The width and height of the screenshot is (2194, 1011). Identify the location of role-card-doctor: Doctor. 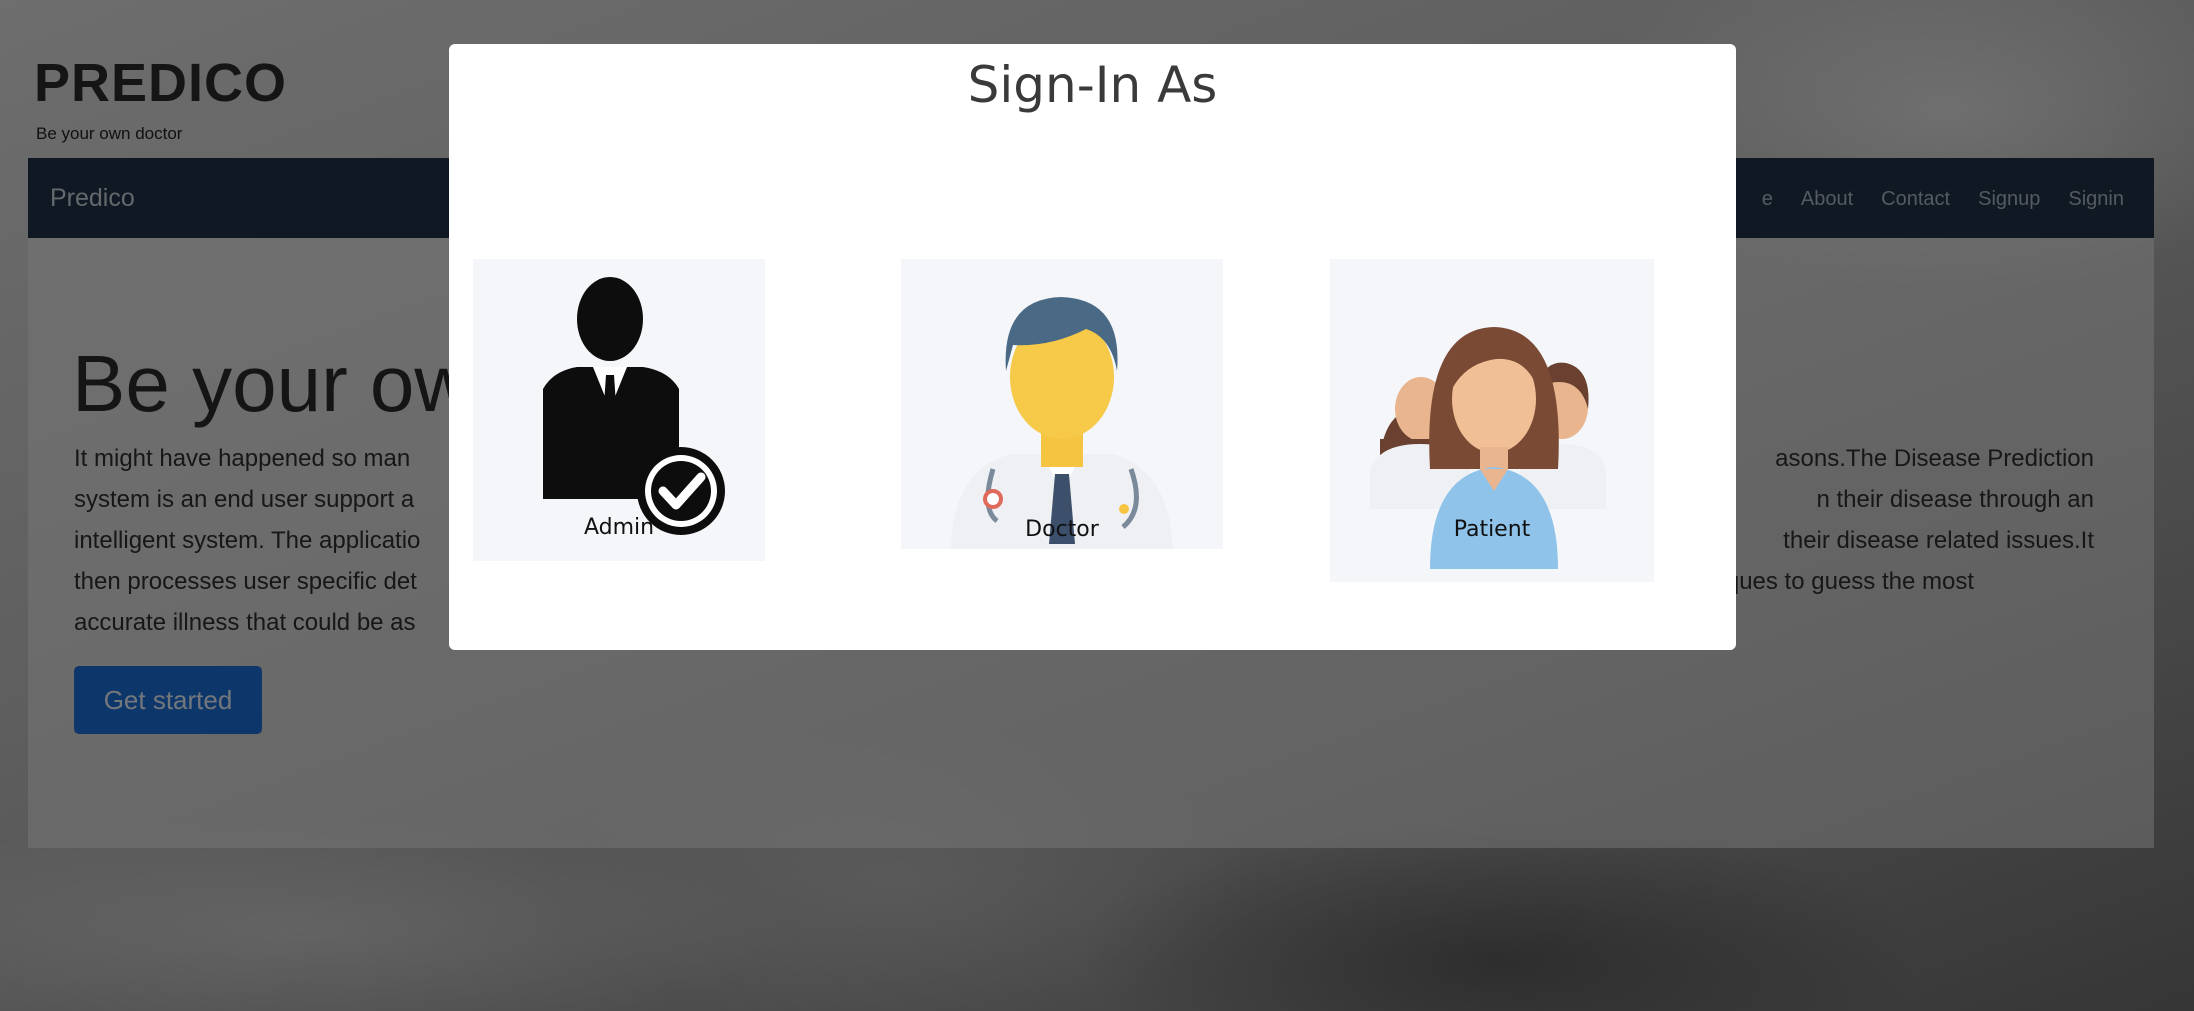
(1062, 404).